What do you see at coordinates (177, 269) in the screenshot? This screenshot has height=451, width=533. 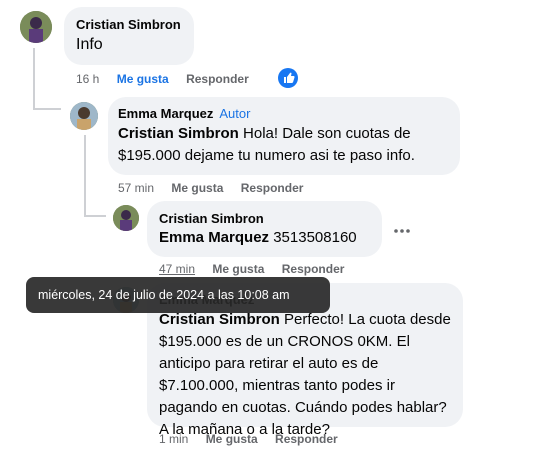 I see `comment-time: 47 min` at bounding box center [177, 269].